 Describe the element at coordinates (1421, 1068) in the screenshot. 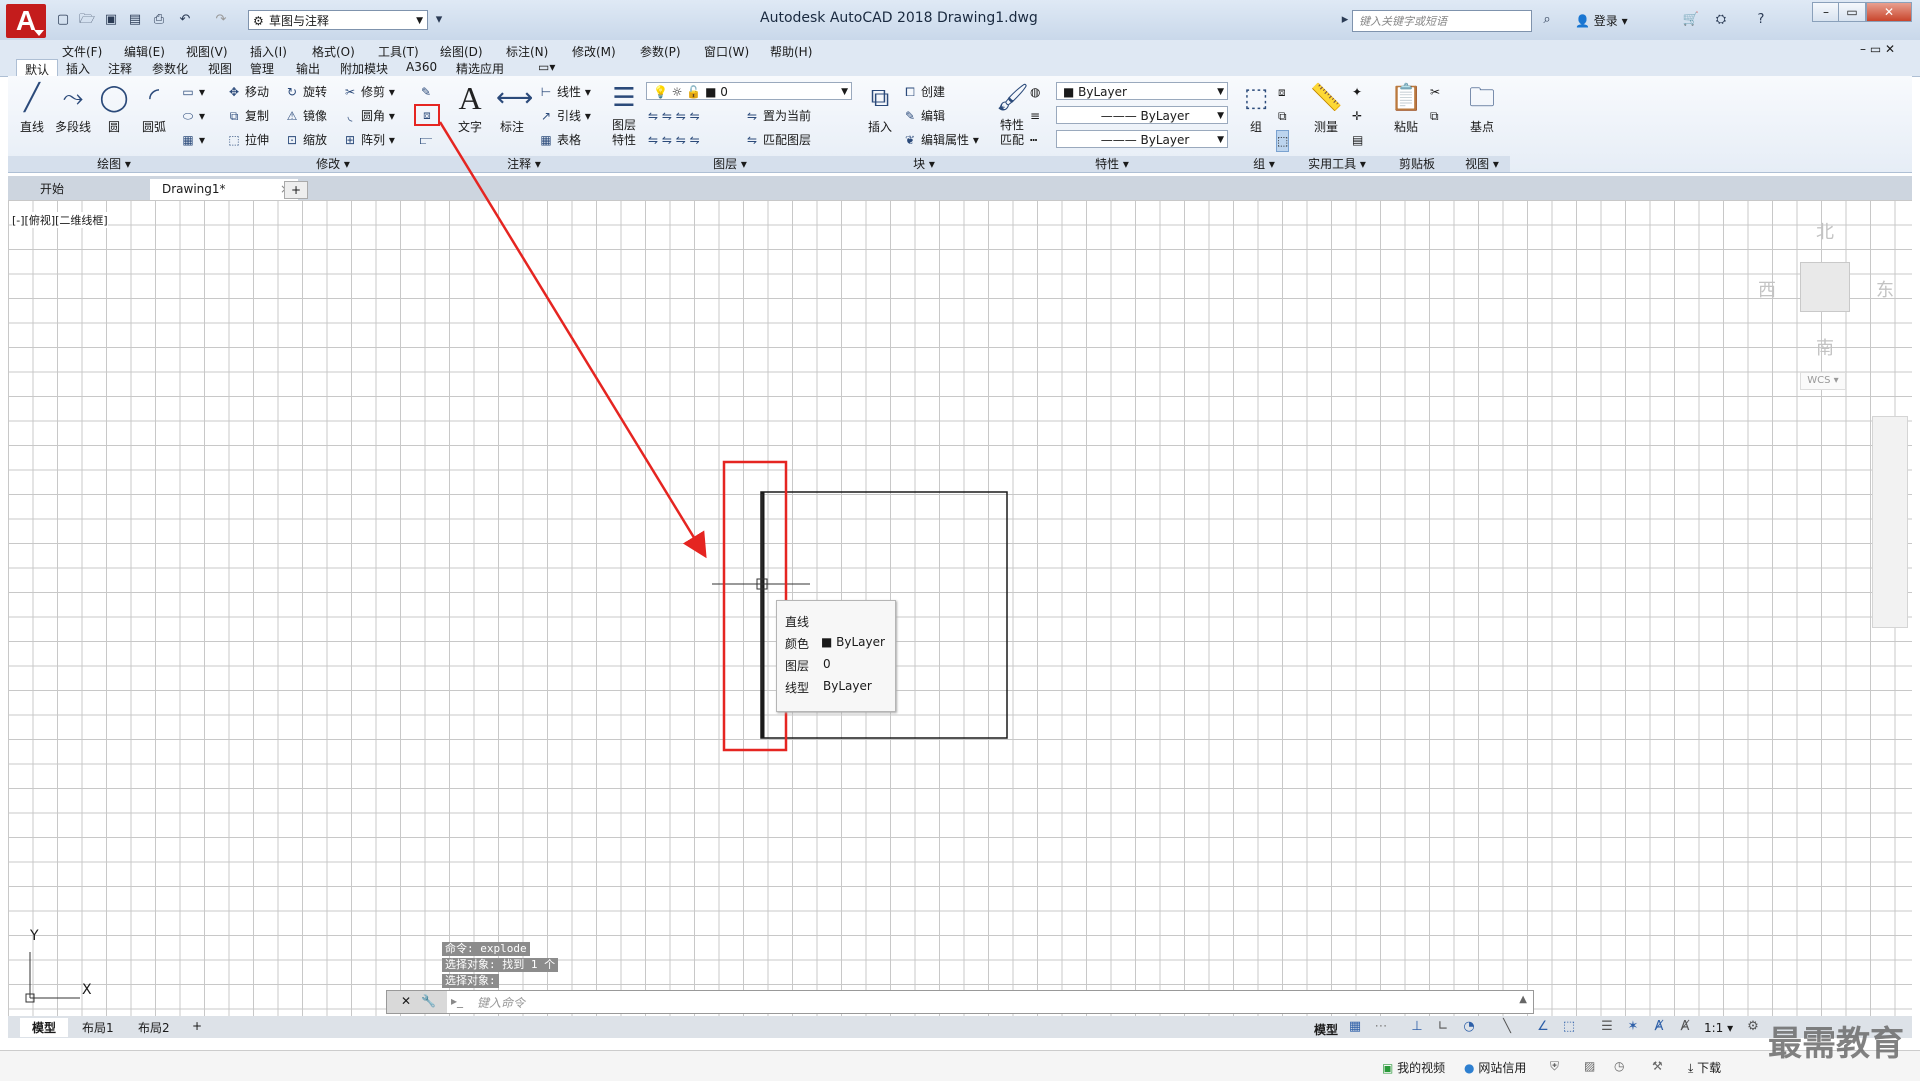

I see `video-label: 我的视频` at that location.